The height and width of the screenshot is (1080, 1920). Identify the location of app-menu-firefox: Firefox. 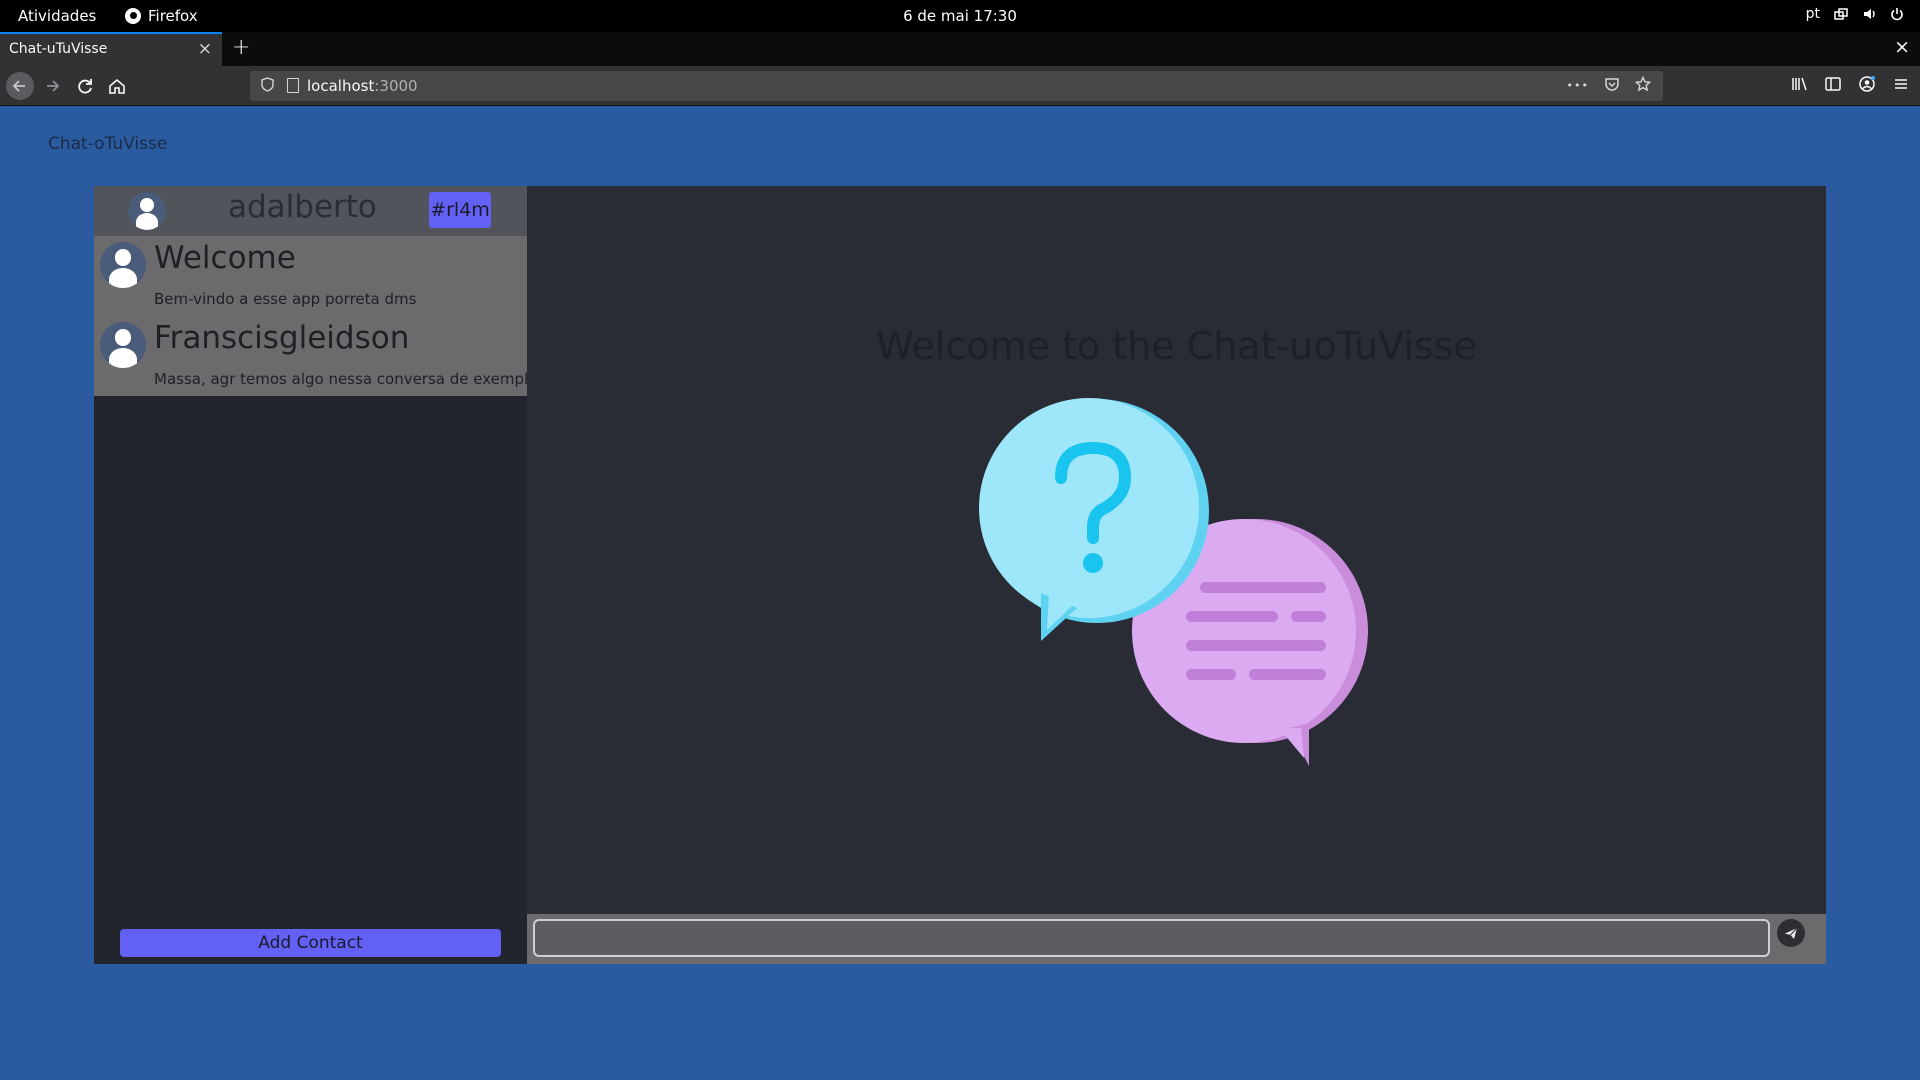
(161, 16).